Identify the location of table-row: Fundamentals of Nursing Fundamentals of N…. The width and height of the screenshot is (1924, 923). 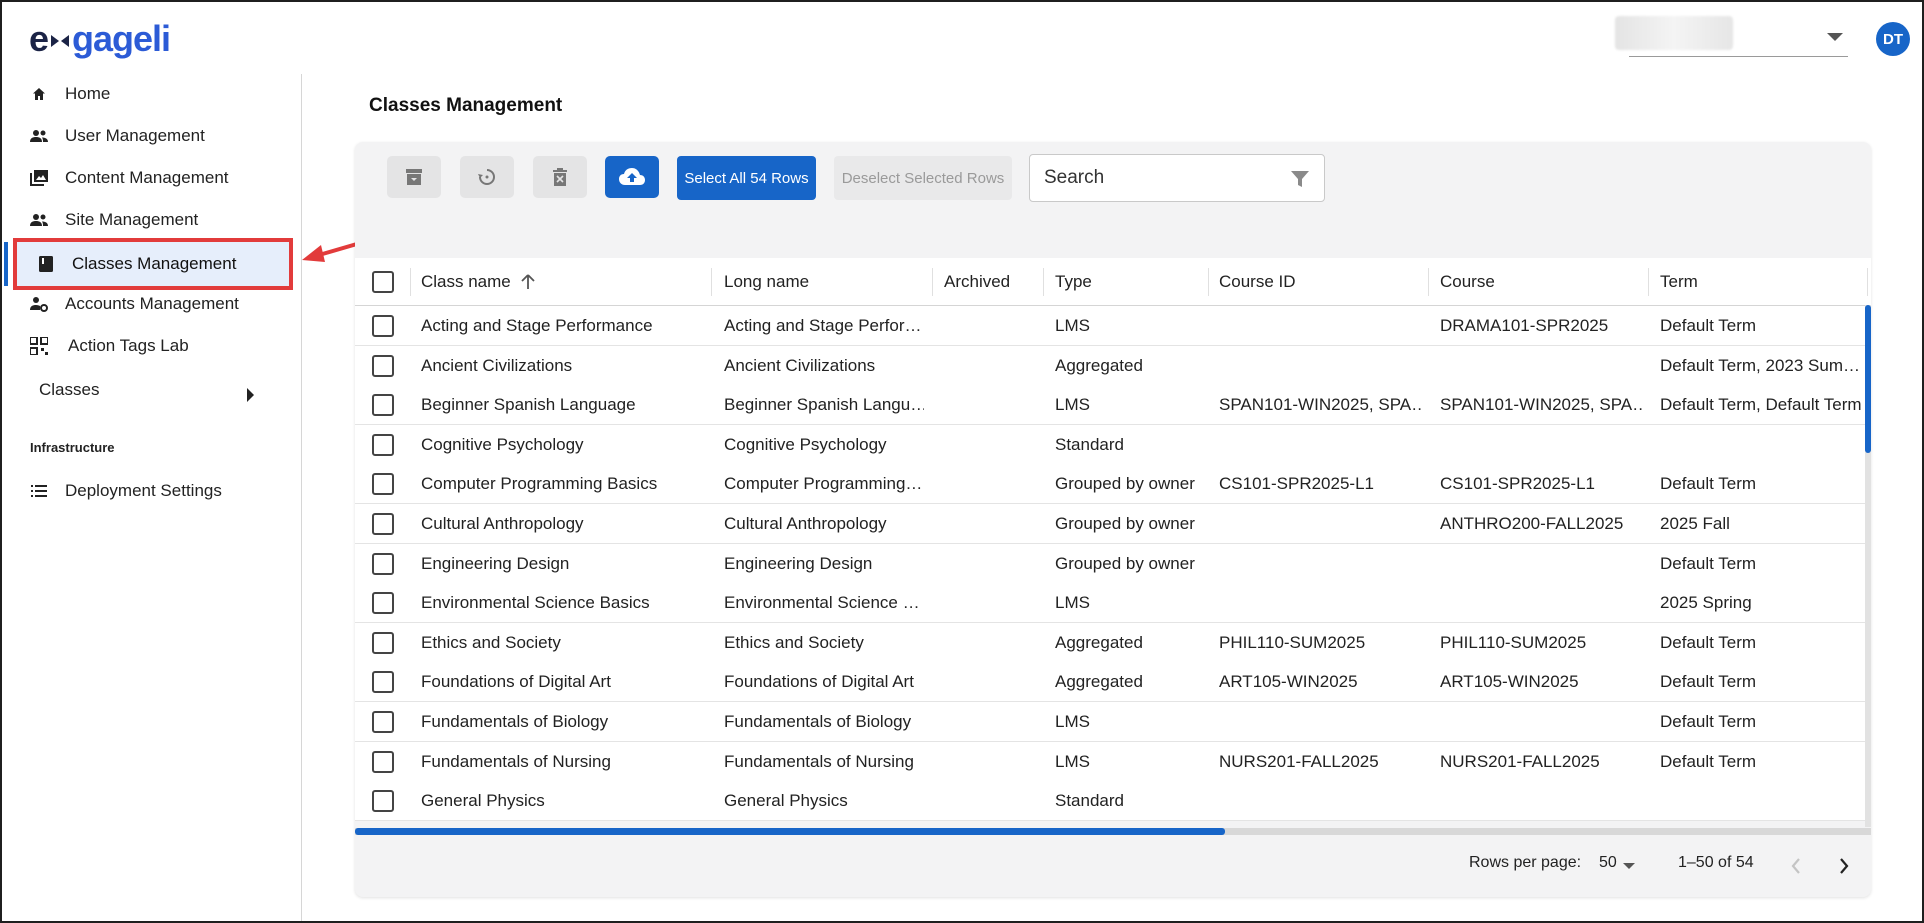
(1110, 761).